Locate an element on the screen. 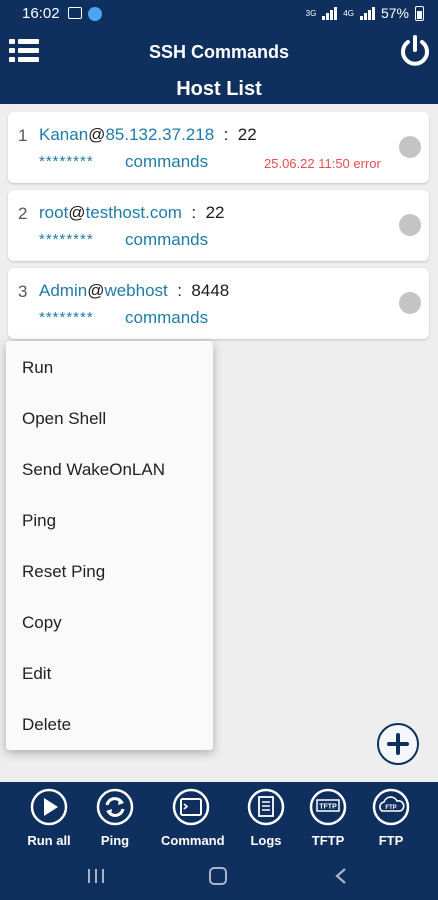 This screenshot has width=438, height=900. ftp-label: FTP is located at coordinates (391, 840).